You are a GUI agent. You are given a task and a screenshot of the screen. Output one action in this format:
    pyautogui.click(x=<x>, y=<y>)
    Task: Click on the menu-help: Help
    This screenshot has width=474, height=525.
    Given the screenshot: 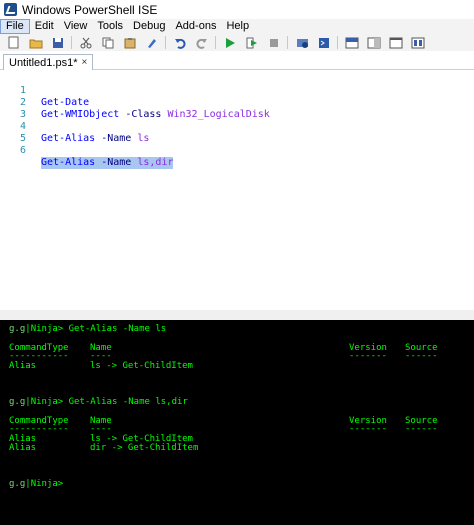 What is the action you would take?
    pyautogui.click(x=237, y=26)
    